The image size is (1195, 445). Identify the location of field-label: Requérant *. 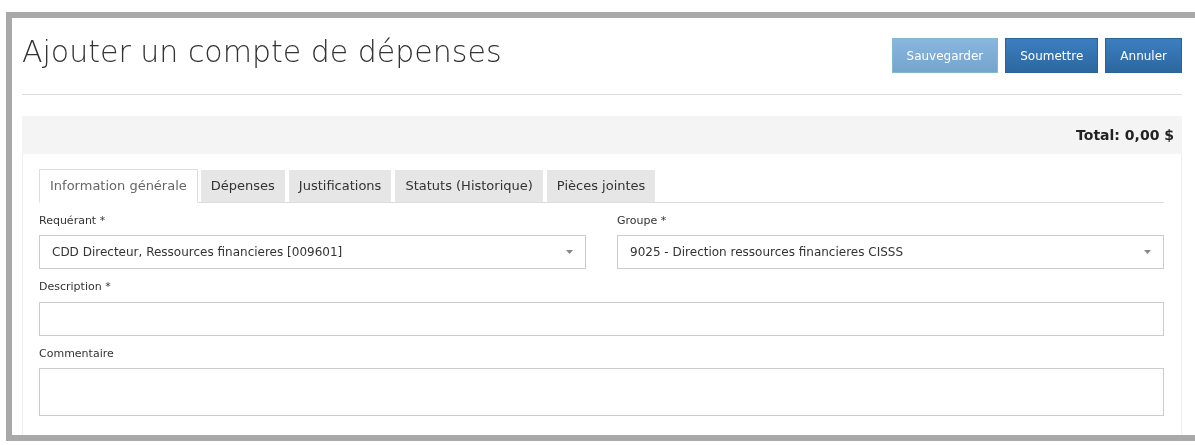
(73, 220).